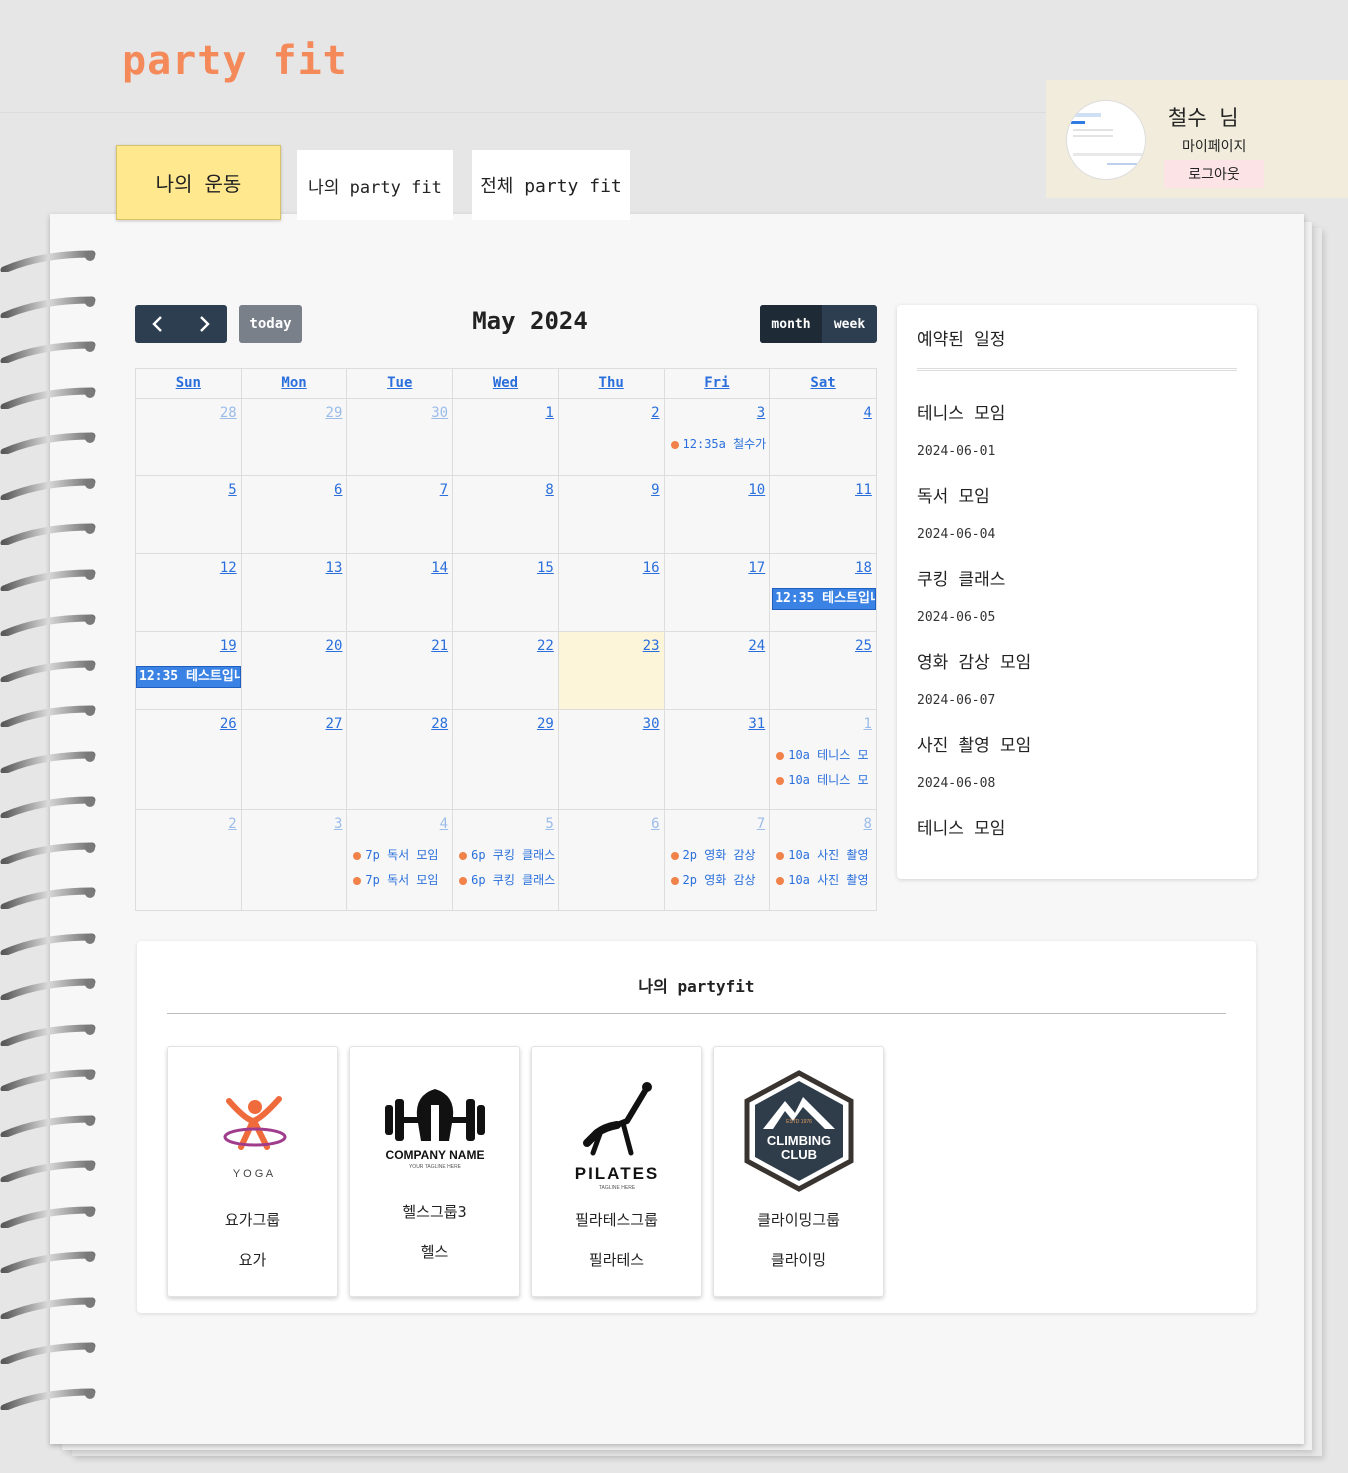 This screenshot has height=1473, width=1348. I want to click on calendar-day-cell: 11, so click(823, 514).